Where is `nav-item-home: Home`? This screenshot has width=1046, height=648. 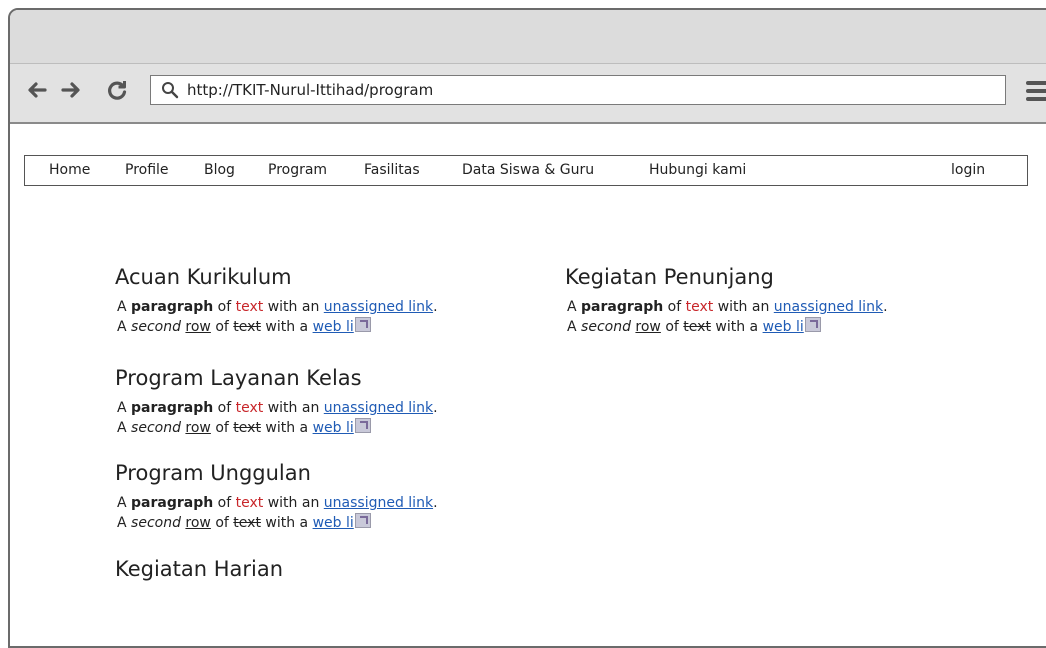
nav-item-home: Home is located at coordinates (69, 170).